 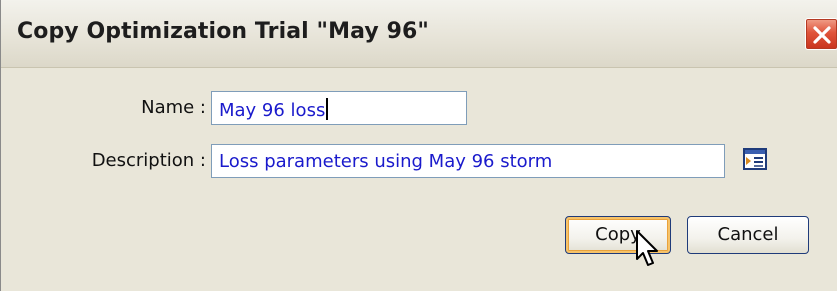 I want to click on cancel-button: Cancel, so click(x=748, y=235).